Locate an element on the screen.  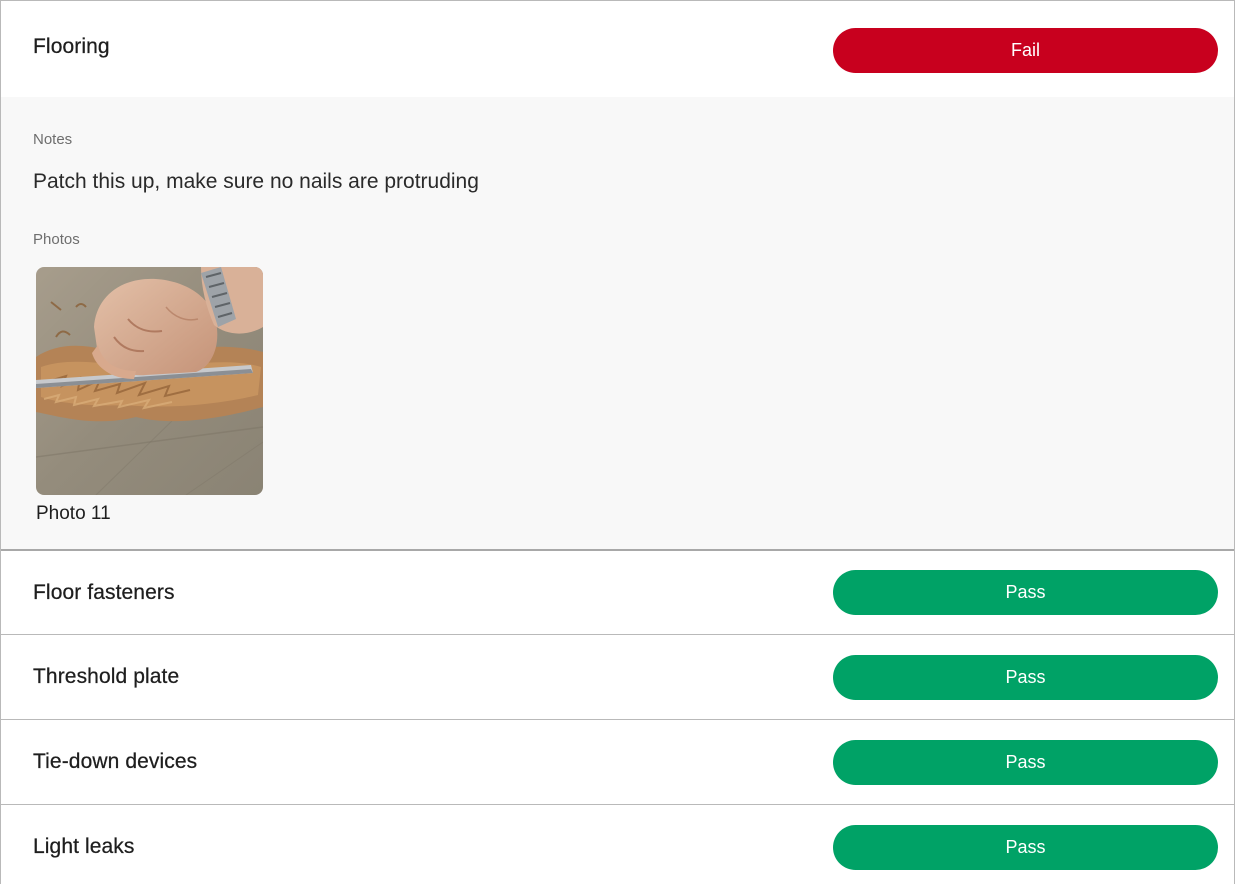
checklist-row-threshold-plate: Threshold plate Pass is located at coordinates (617, 676).